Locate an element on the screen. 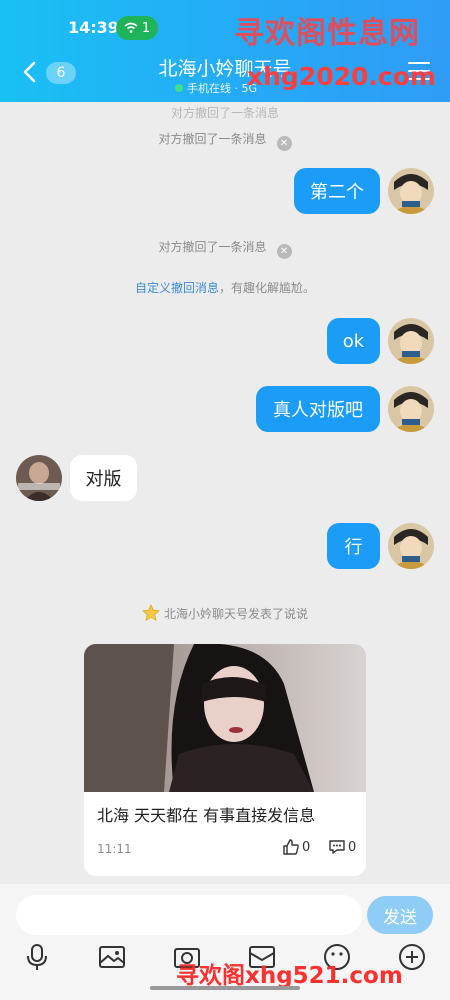 Image resolution: width=450 pixels, height=1000 pixels. moment-card: 北海 天天都在 有事直接发信息 11:11 0 0 is located at coordinates (225, 760).